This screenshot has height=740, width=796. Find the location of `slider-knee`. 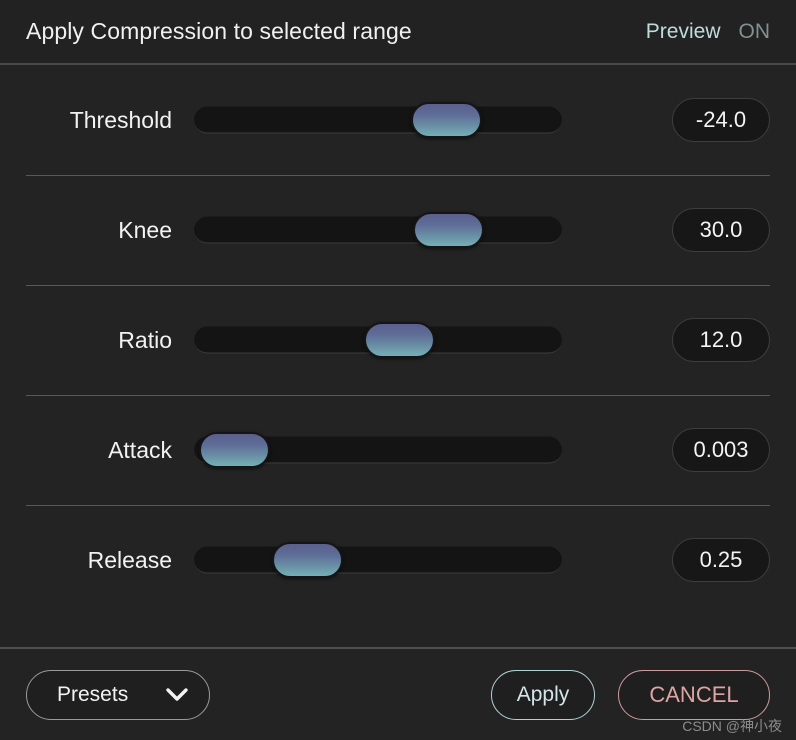

slider-knee is located at coordinates (378, 230).